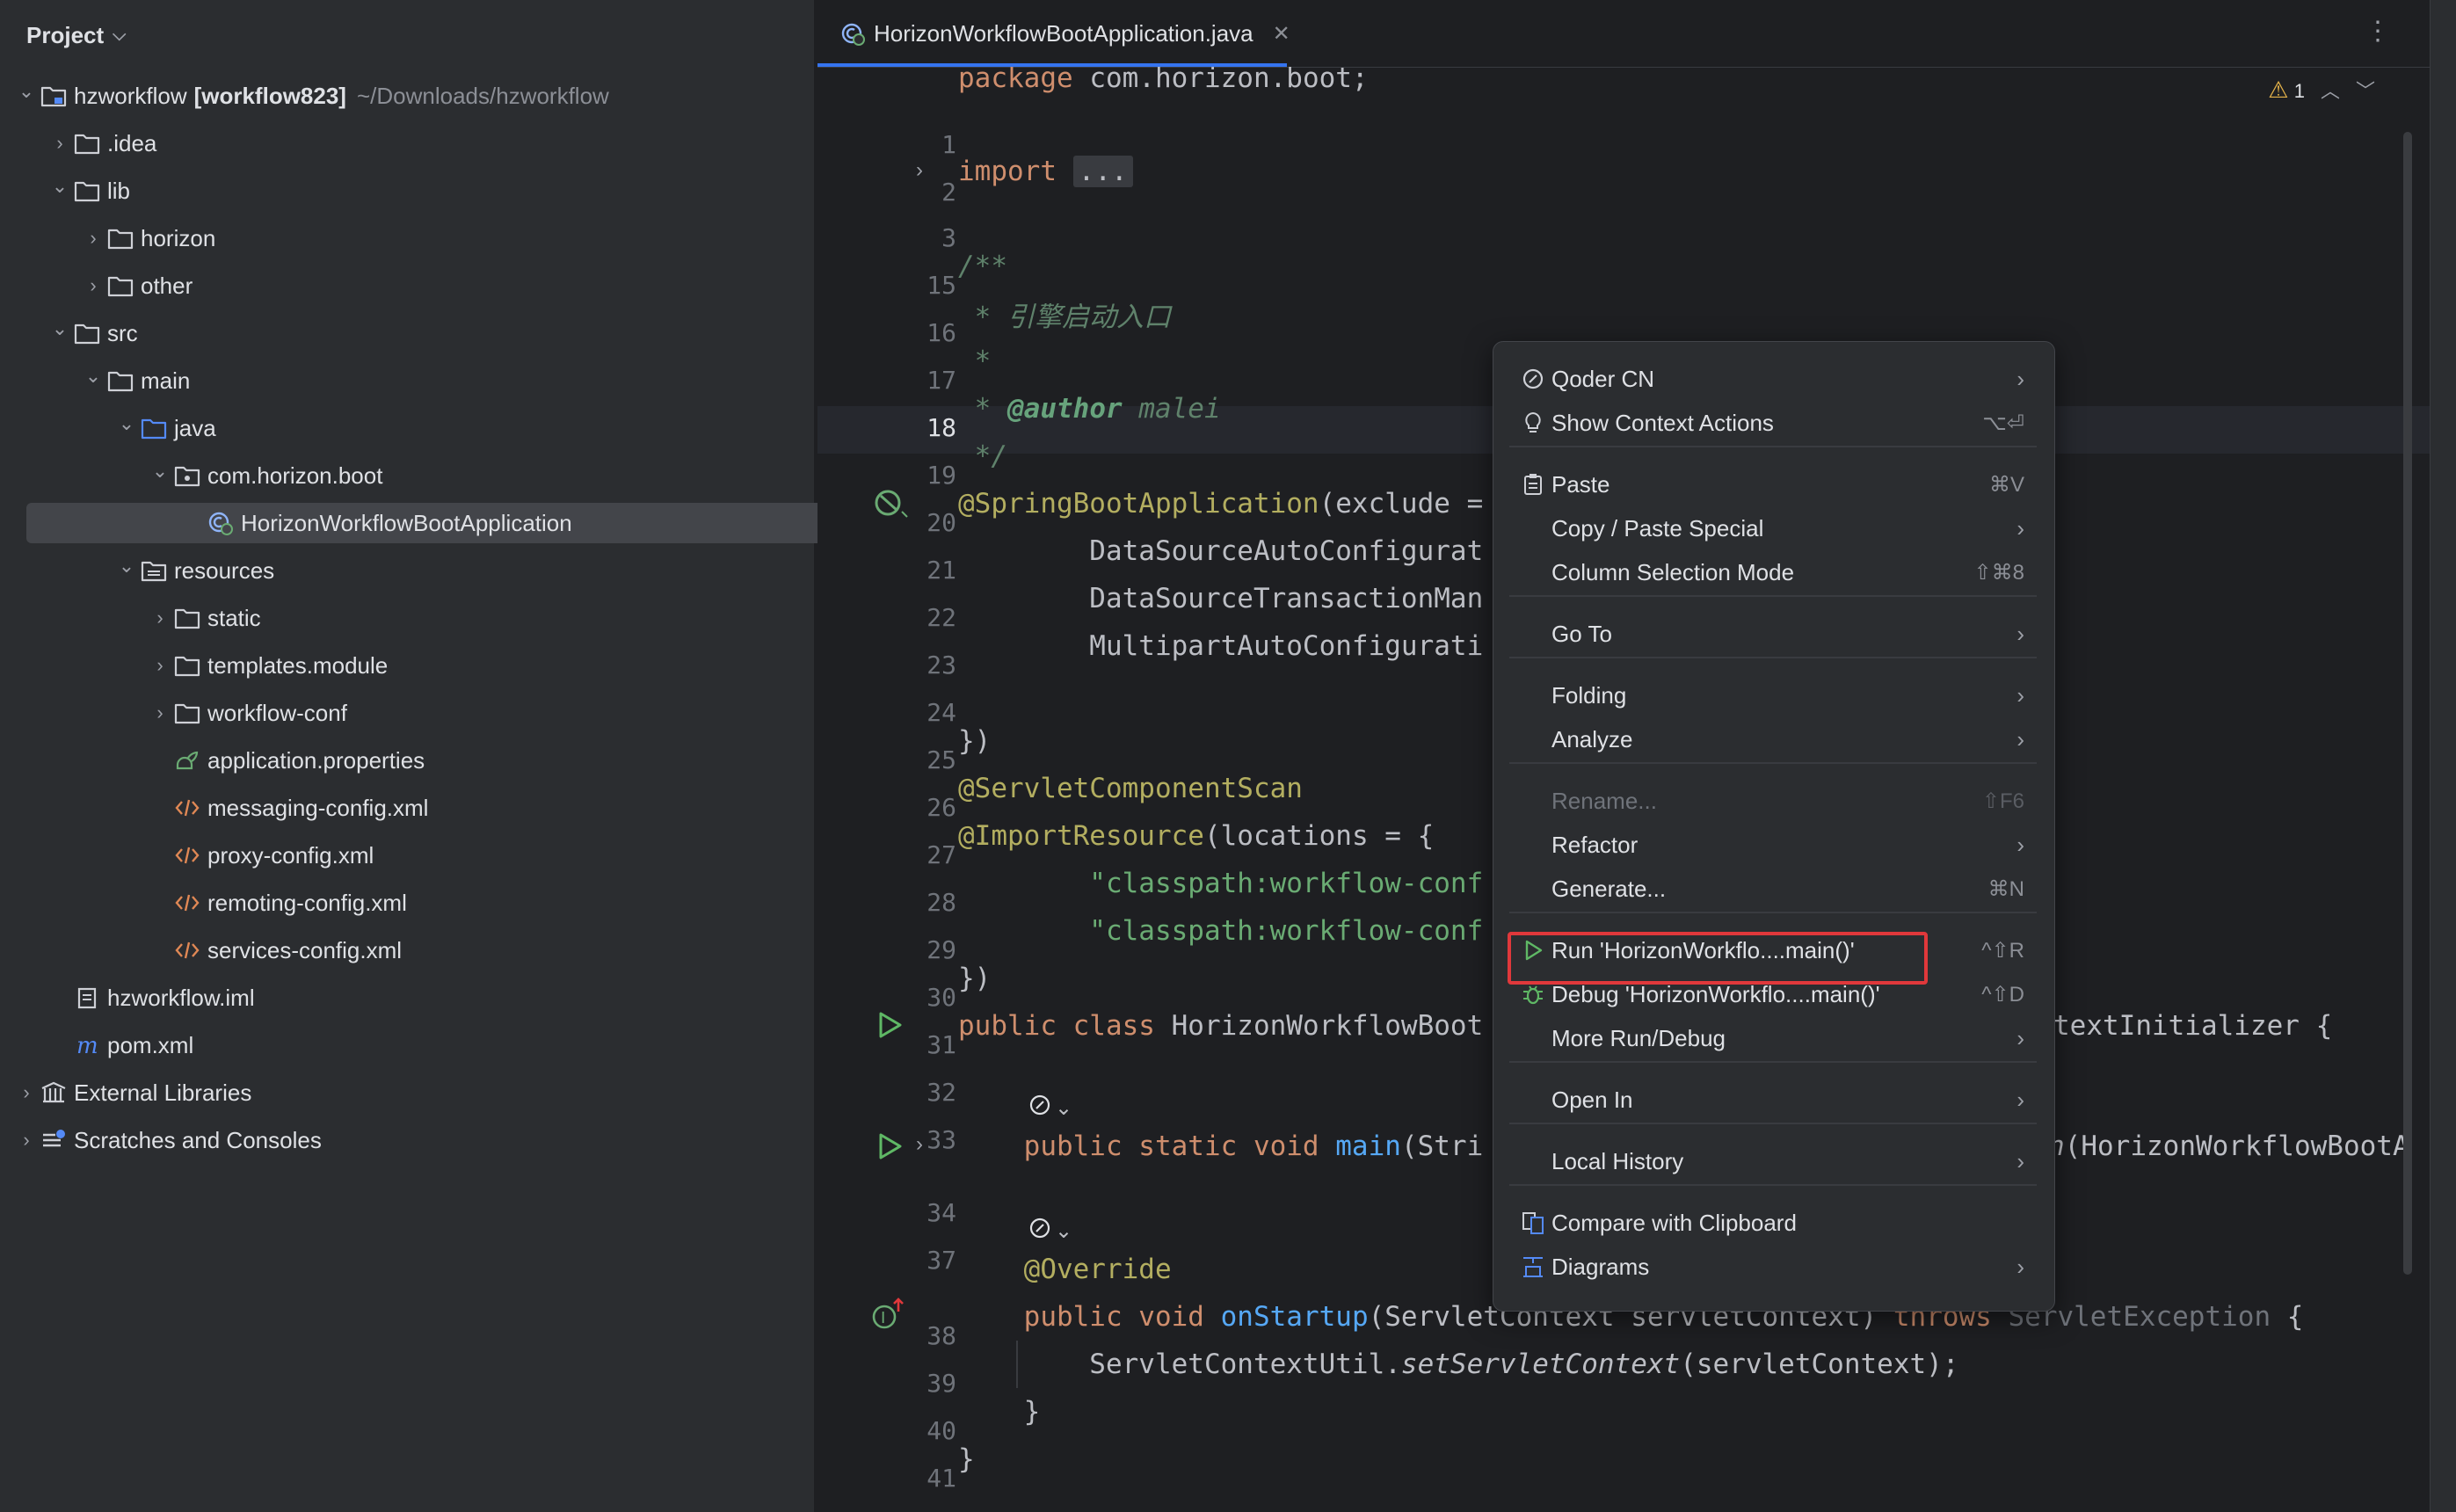 Image resolution: width=2456 pixels, height=1512 pixels. Describe the element at coordinates (1533, 1223) in the screenshot. I see `compare-icon` at that location.